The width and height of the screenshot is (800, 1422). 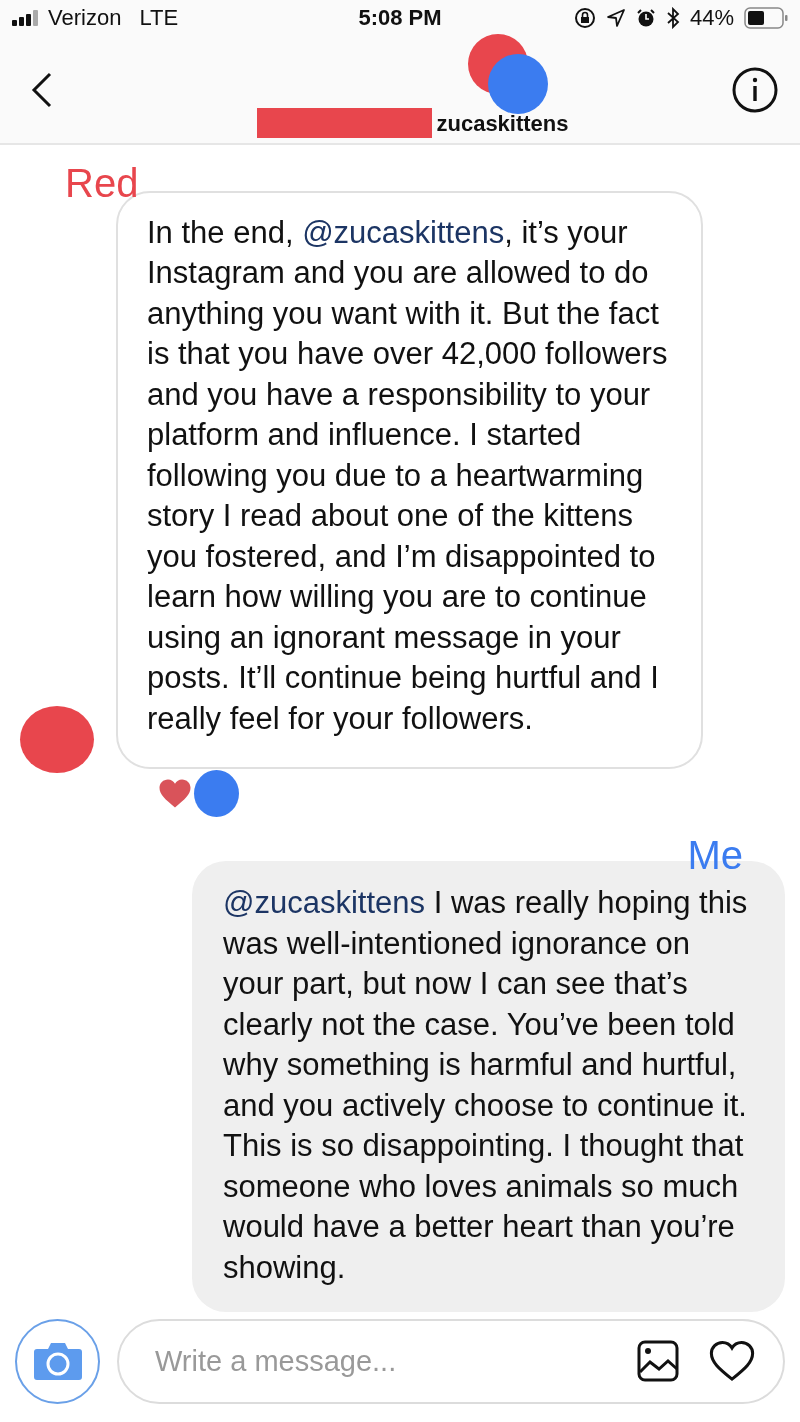 I want to click on signal-icon, so click(x=25, y=18).